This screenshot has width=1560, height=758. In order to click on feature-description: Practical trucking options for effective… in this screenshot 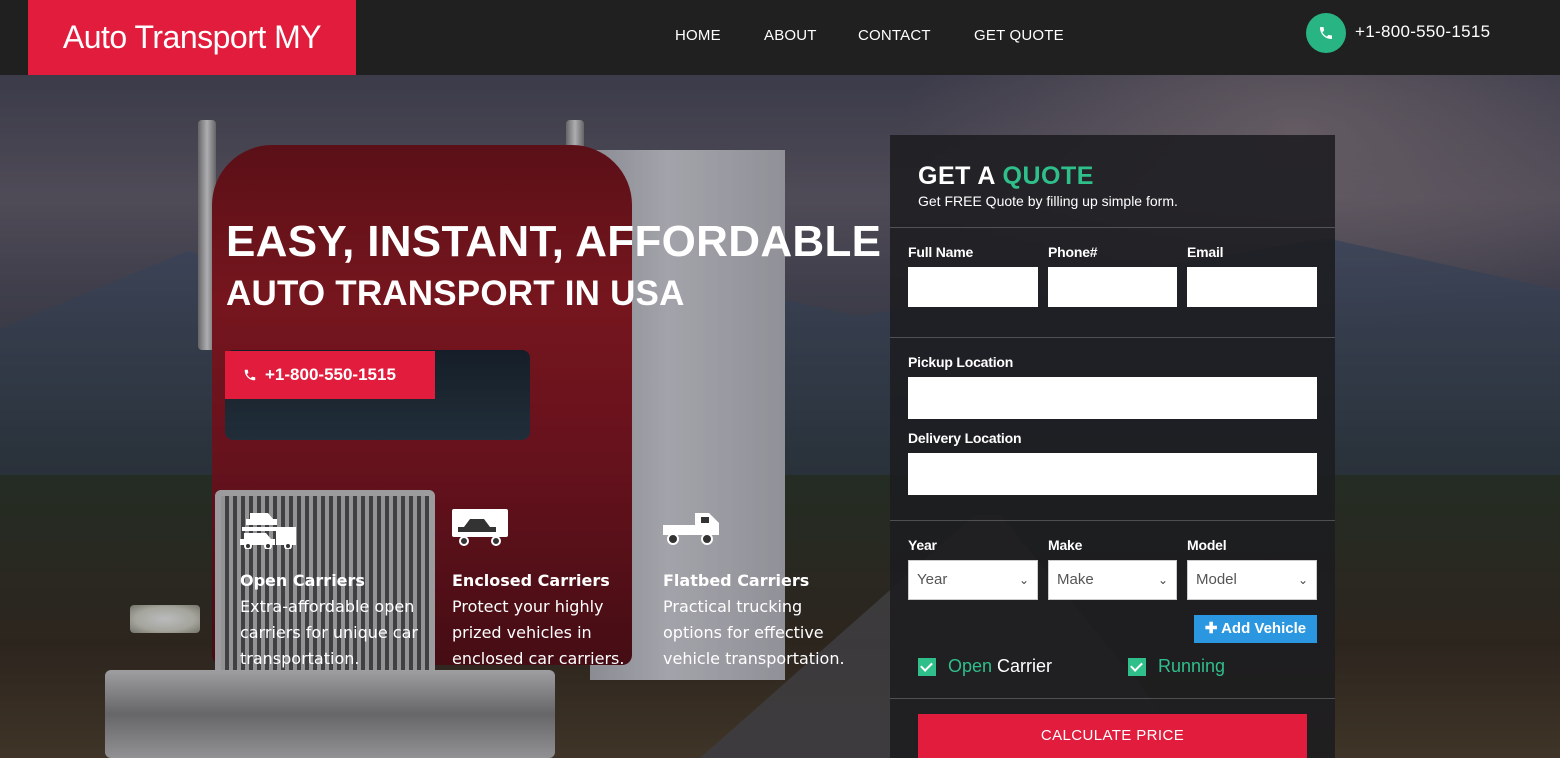, I will do `click(754, 632)`.